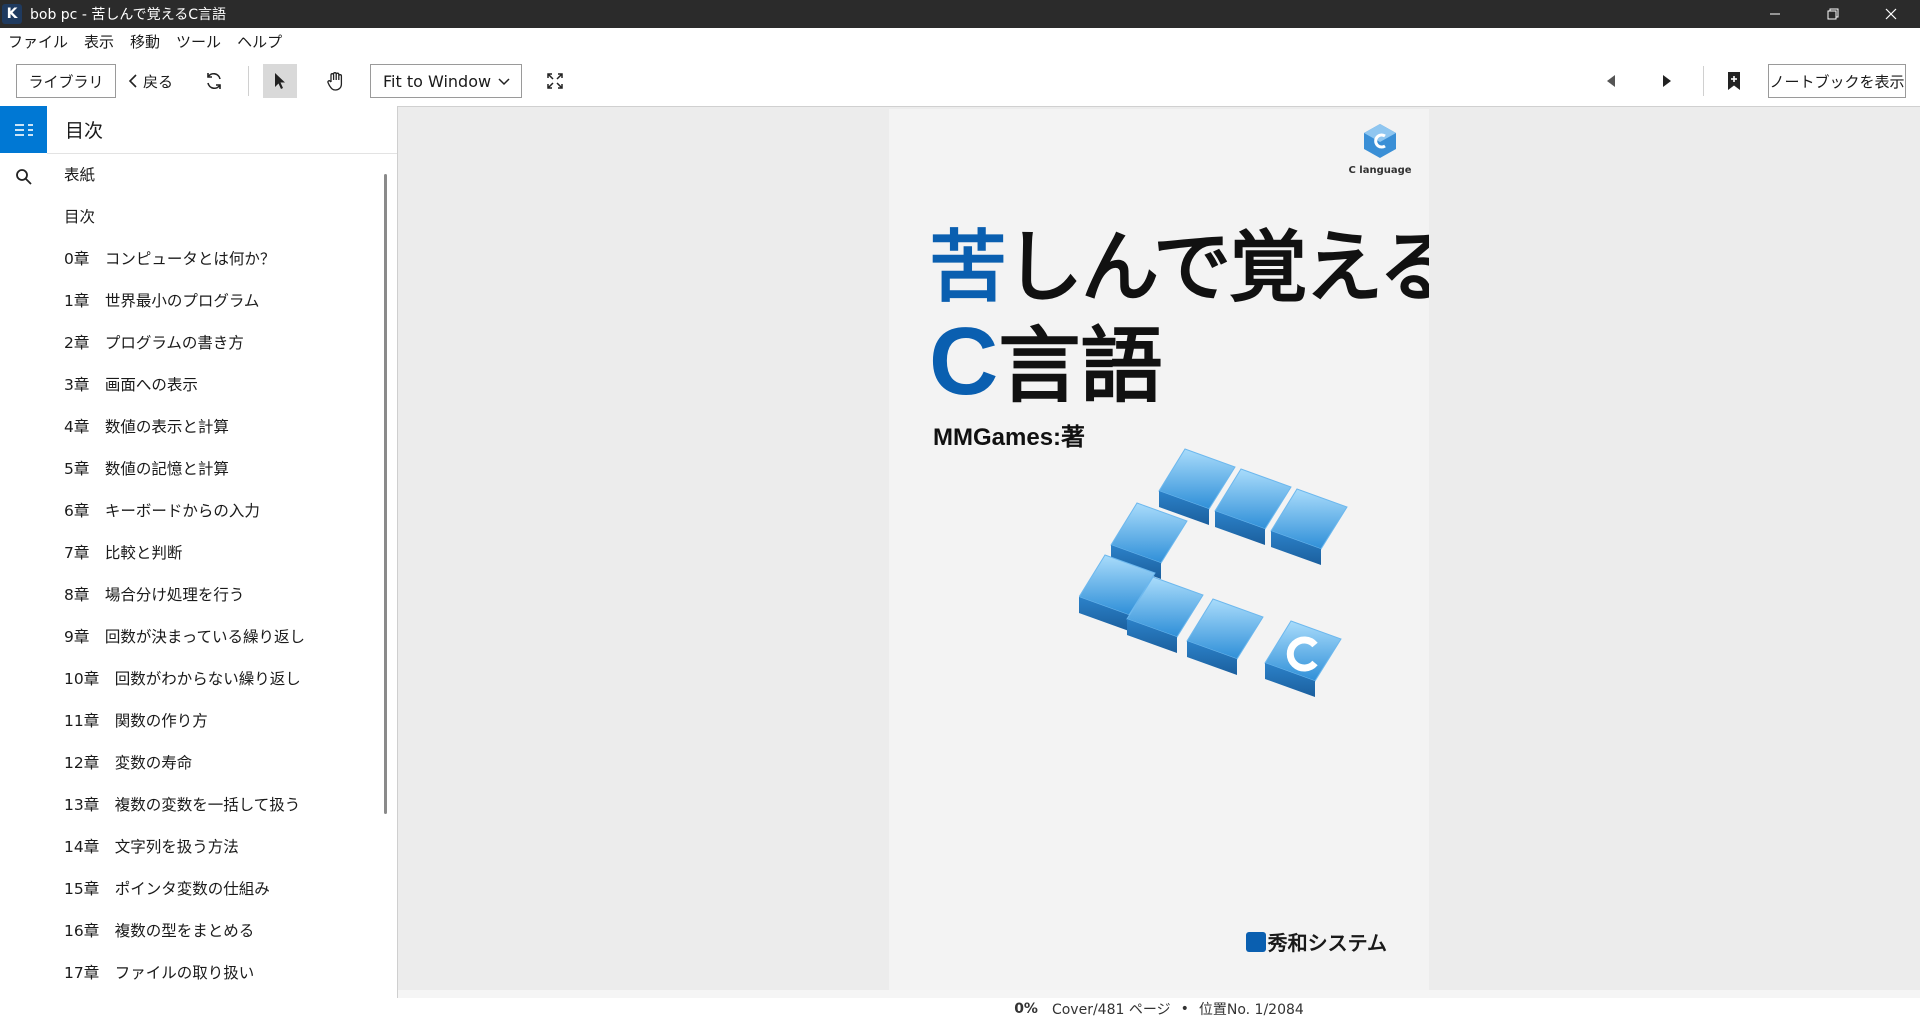 The height and width of the screenshot is (1020, 1920). I want to click on hand-tool-button, so click(336, 81).